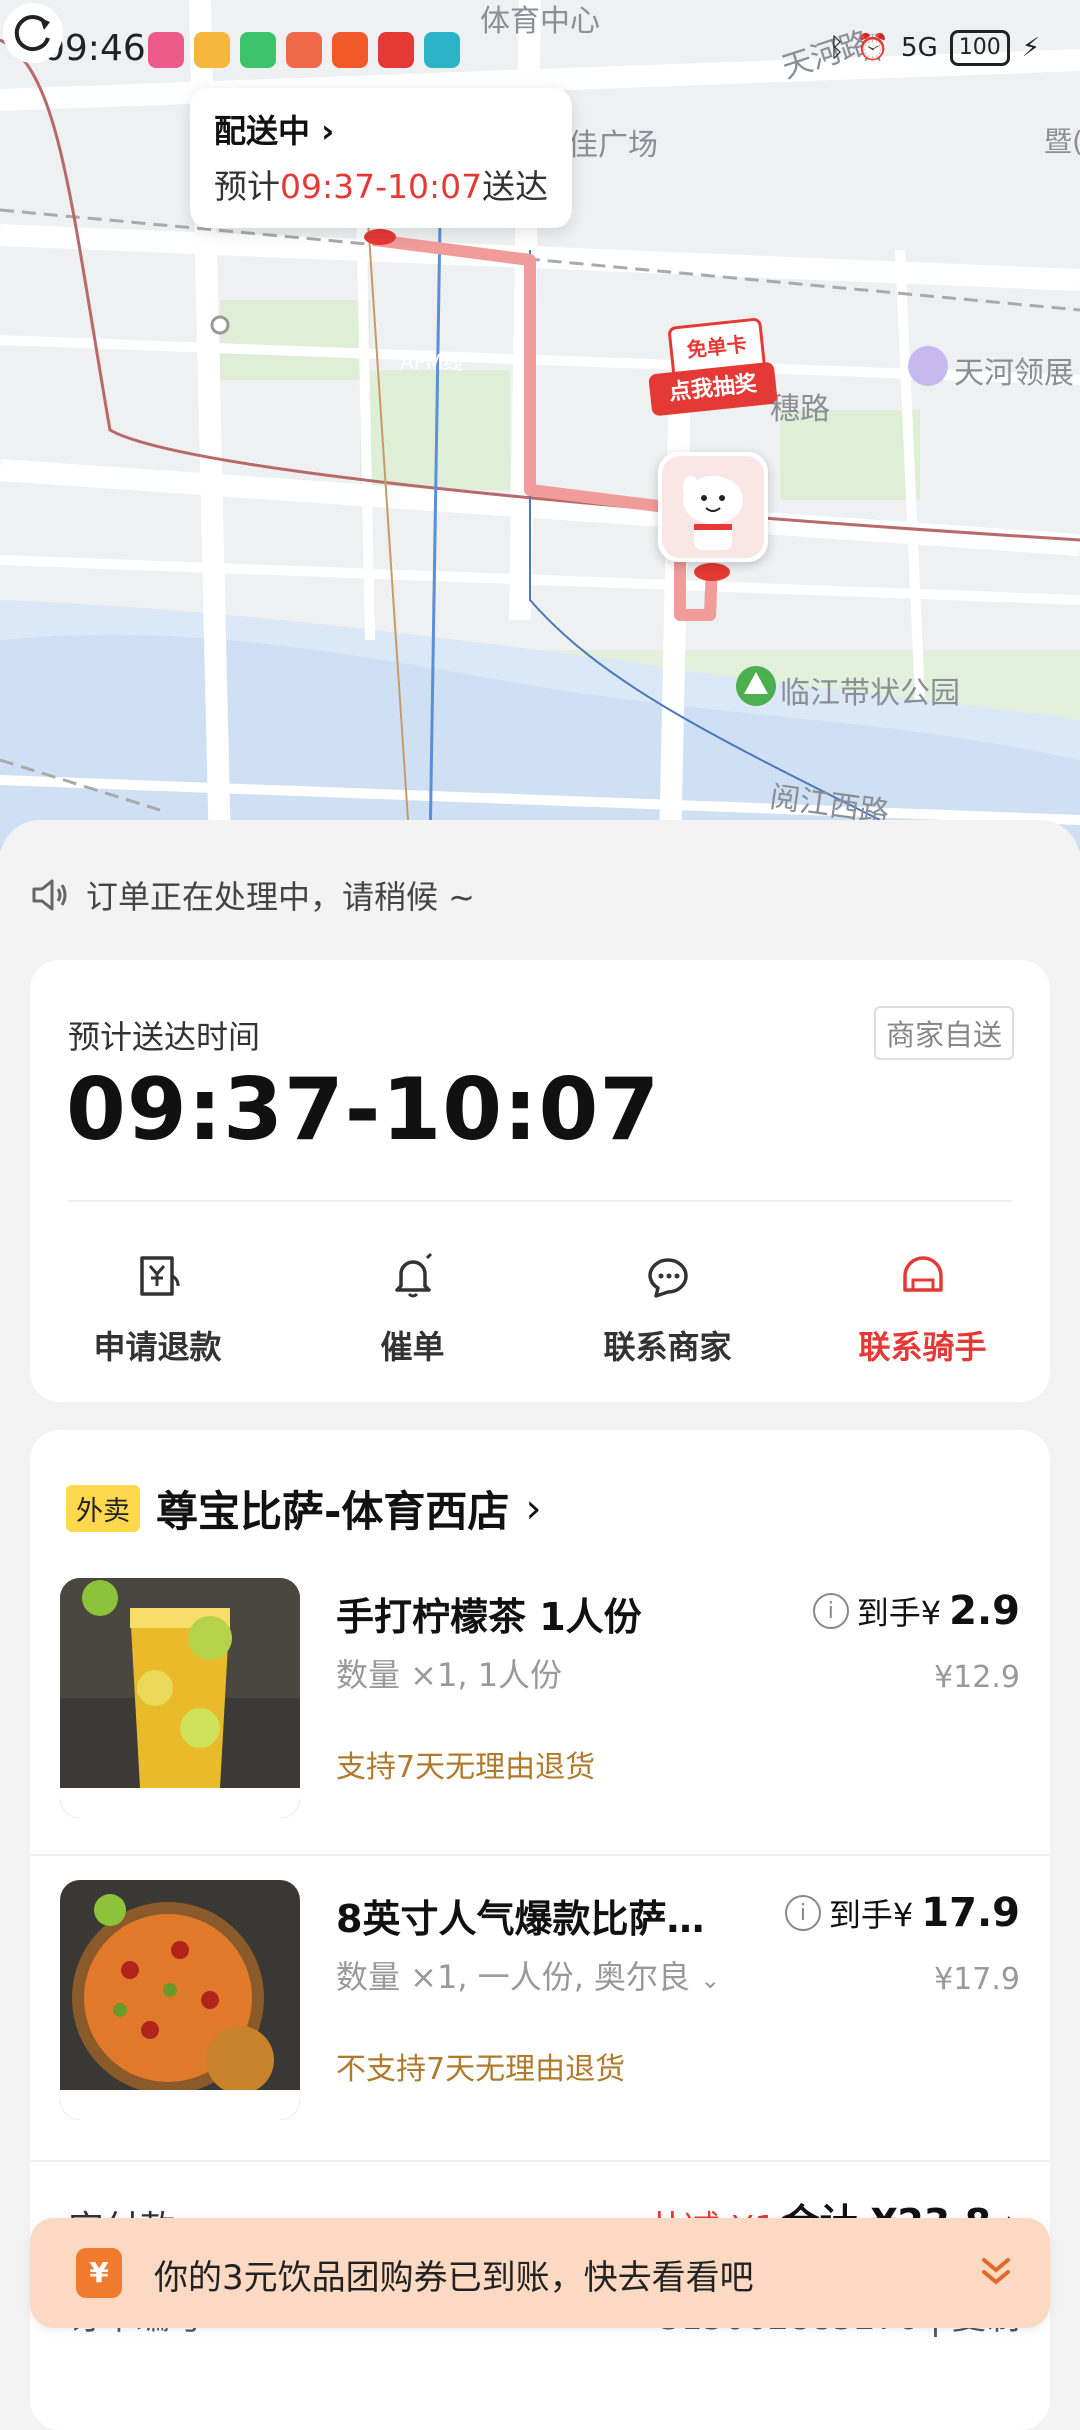 The width and height of the screenshot is (1080, 2430). What do you see at coordinates (466, 1767) in the screenshot?
I see `return-policy: 支持7天无理由退货` at bounding box center [466, 1767].